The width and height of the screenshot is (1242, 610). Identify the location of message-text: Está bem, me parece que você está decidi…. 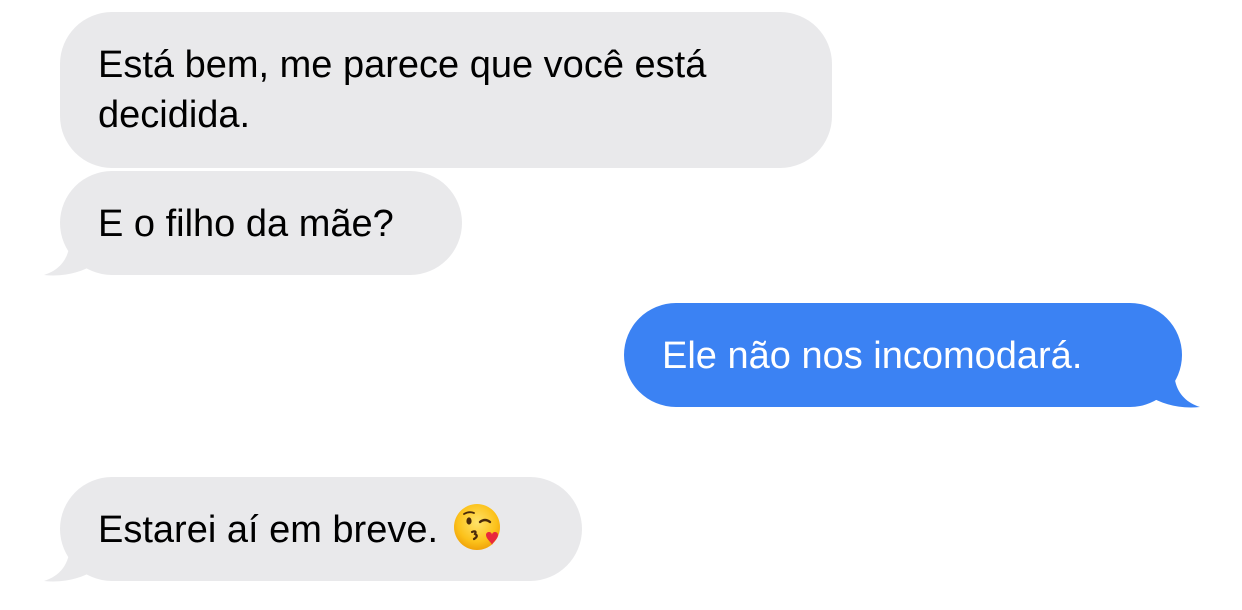
(402, 90).